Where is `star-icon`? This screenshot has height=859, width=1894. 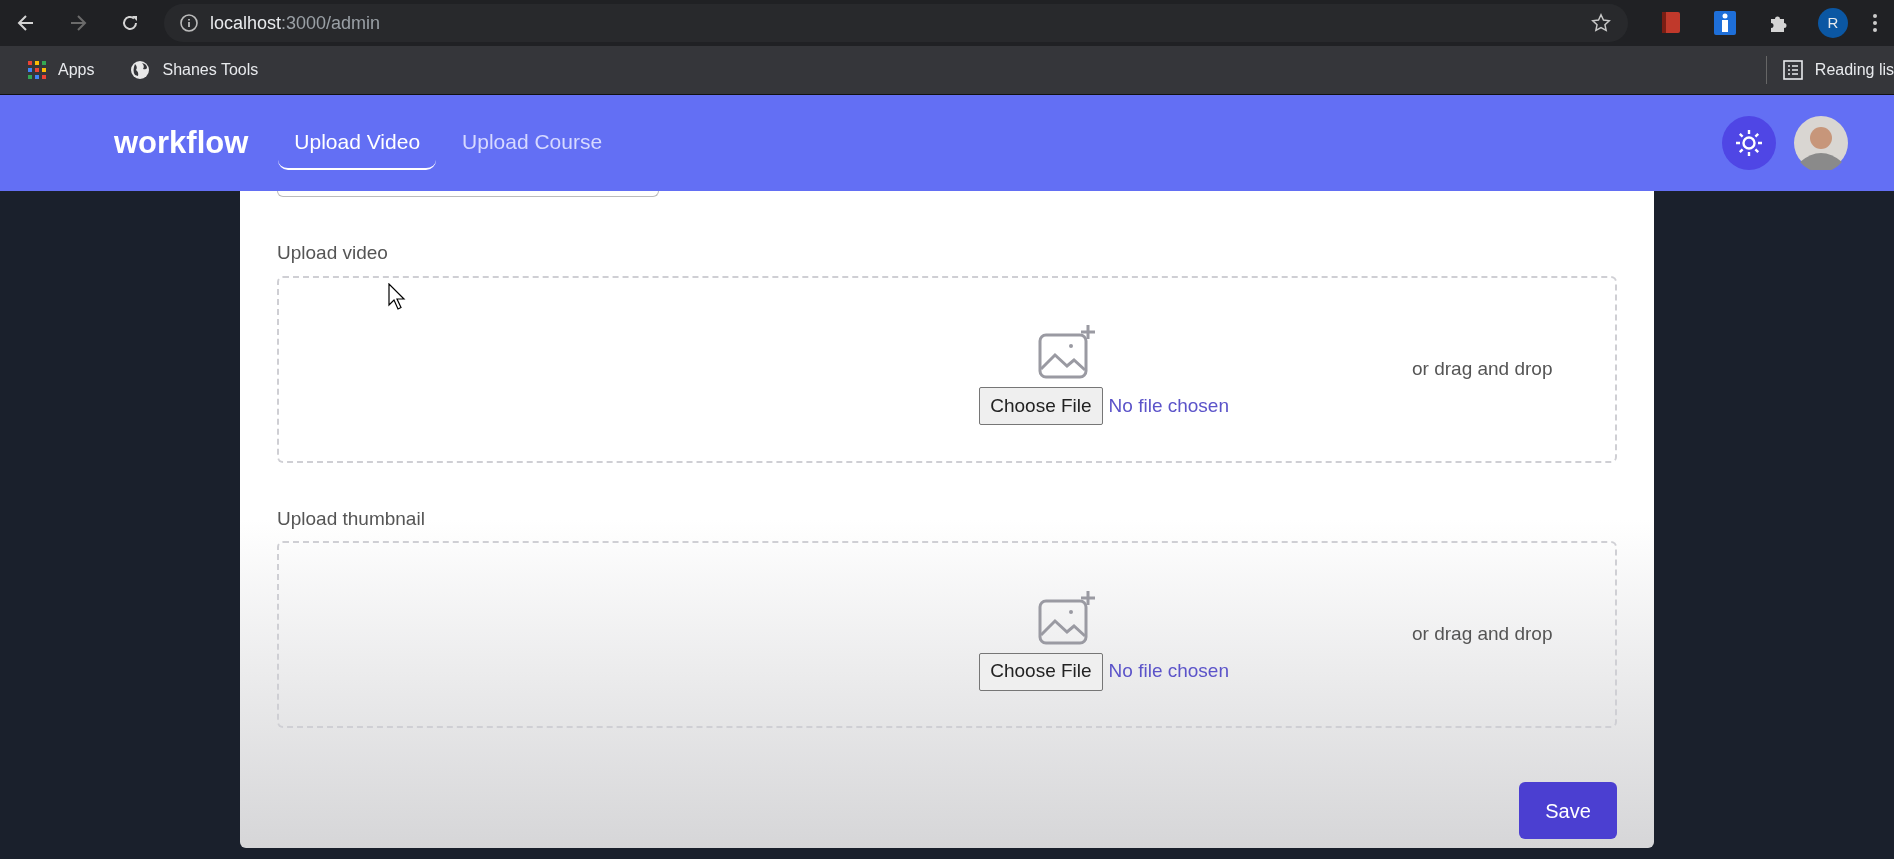 star-icon is located at coordinates (1601, 23).